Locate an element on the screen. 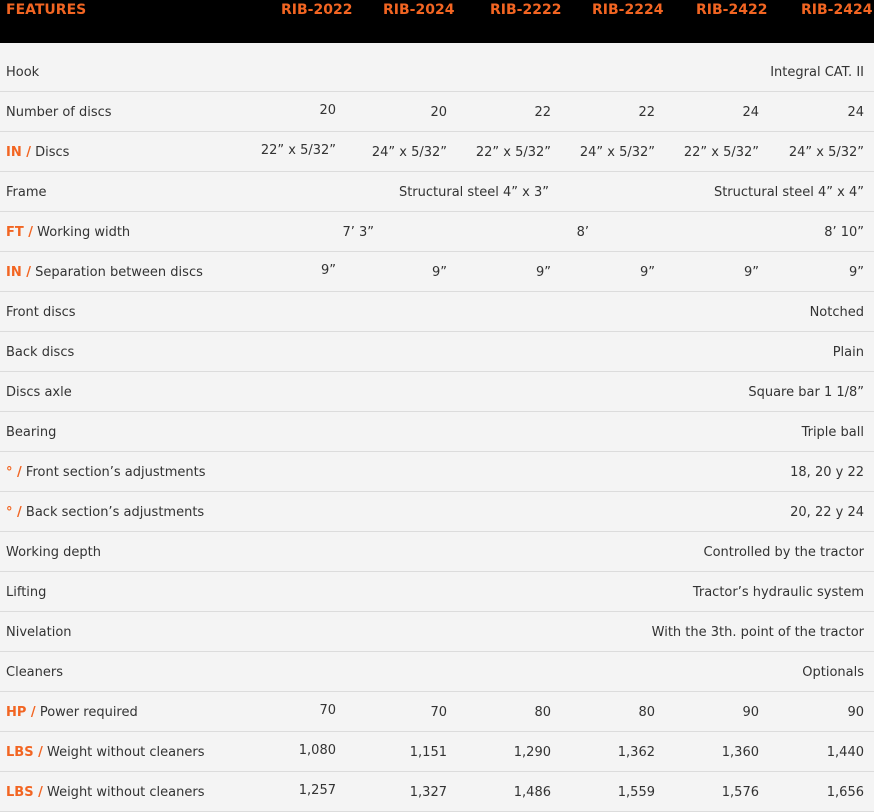 The width and height of the screenshot is (874, 812). feature-label: Cleaners is located at coordinates (34, 672).